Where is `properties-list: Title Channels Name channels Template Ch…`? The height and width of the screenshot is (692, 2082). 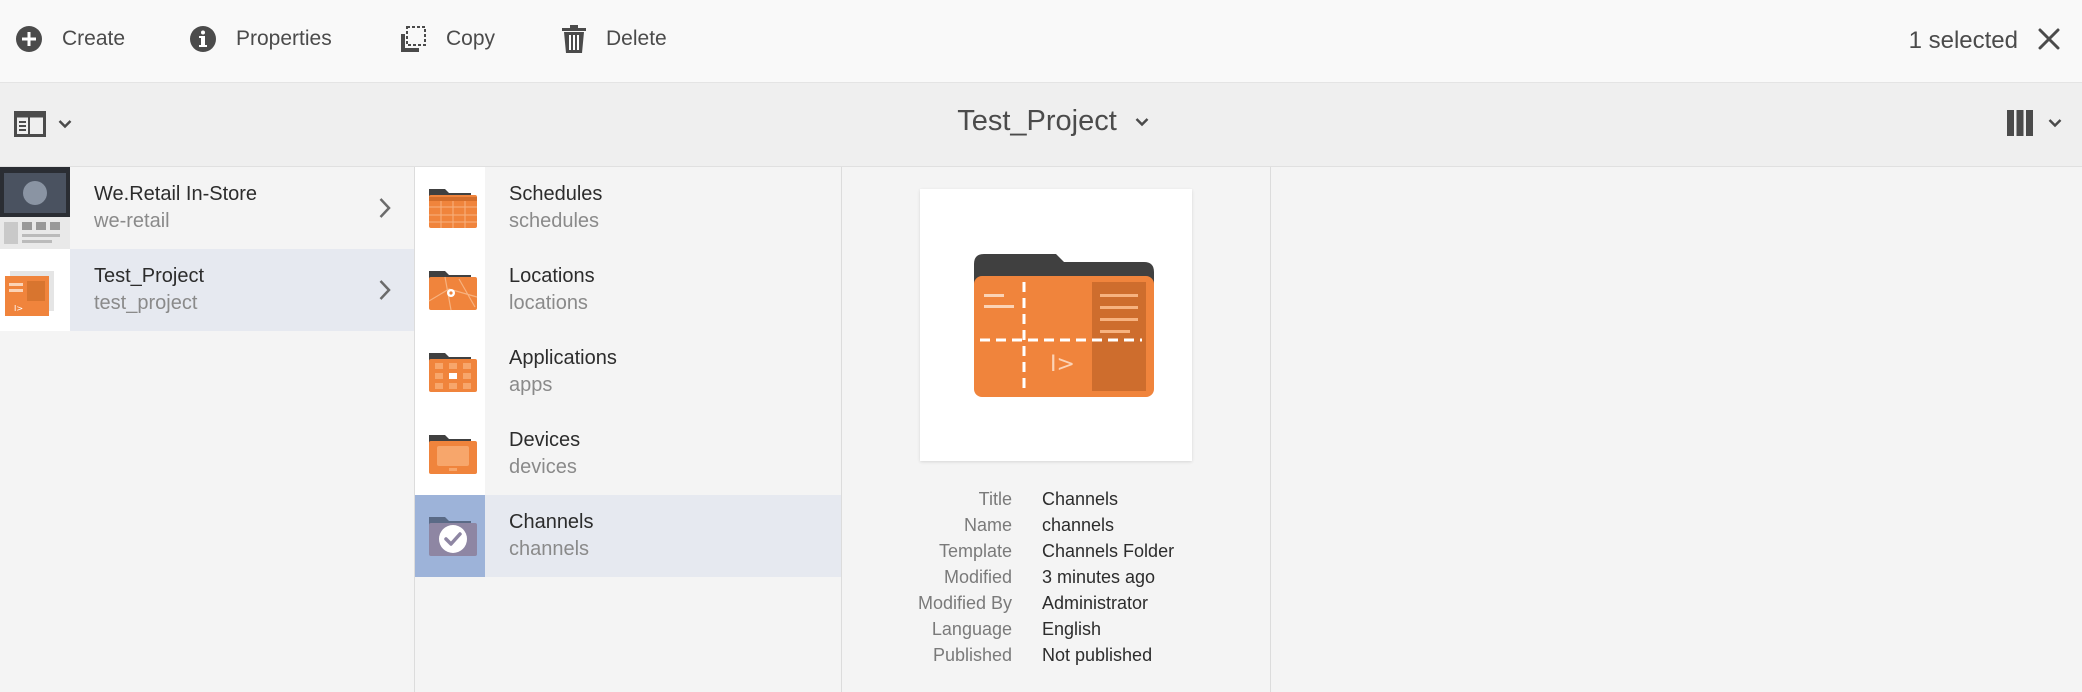 properties-list: Title Channels Name channels Template Ch… is located at coordinates (1056, 577).